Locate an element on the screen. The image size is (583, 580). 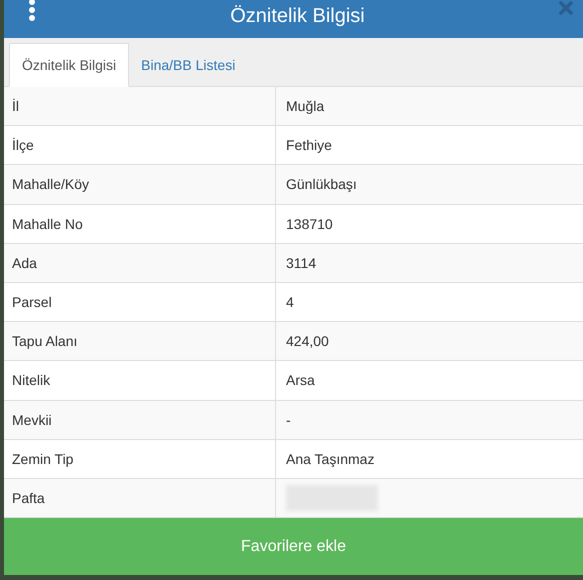
table-cell: Mahalle No is located at coordinates (47, 224).